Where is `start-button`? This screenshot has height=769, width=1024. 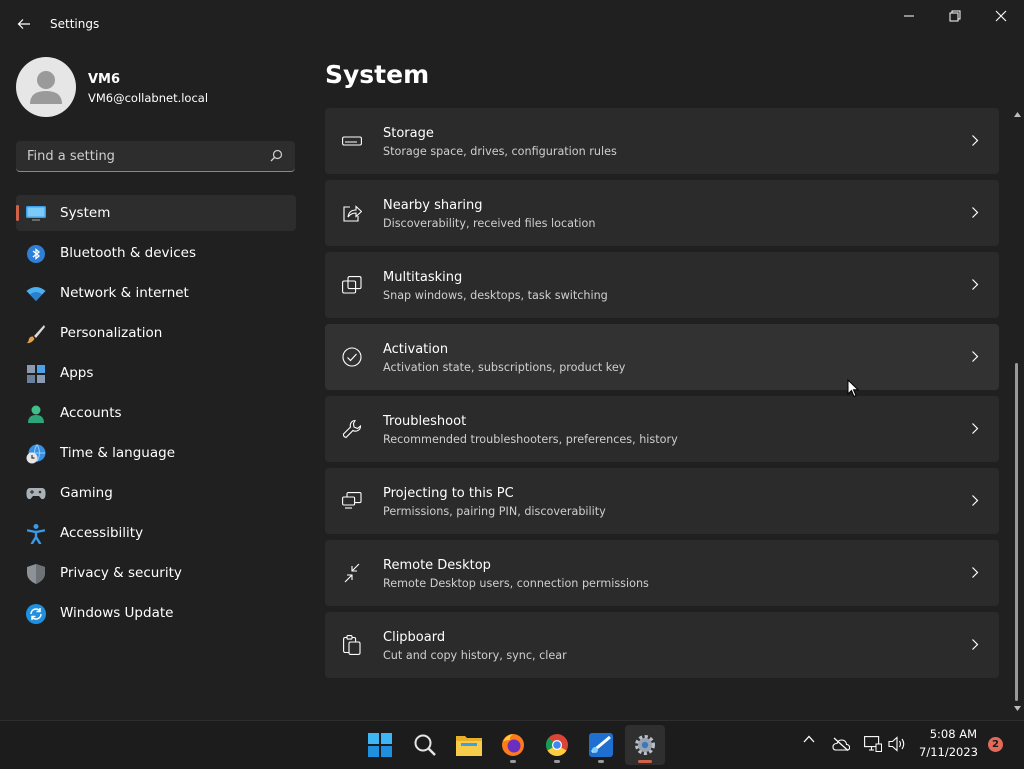
start-button is located at coordinates (380, 745).